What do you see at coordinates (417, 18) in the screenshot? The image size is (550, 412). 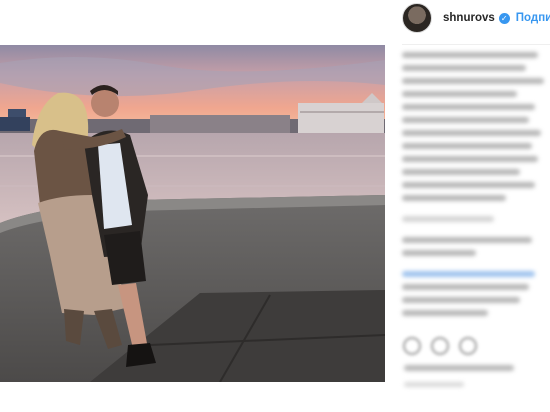 I see `profile-avatar` at bounding box center [417, 18].